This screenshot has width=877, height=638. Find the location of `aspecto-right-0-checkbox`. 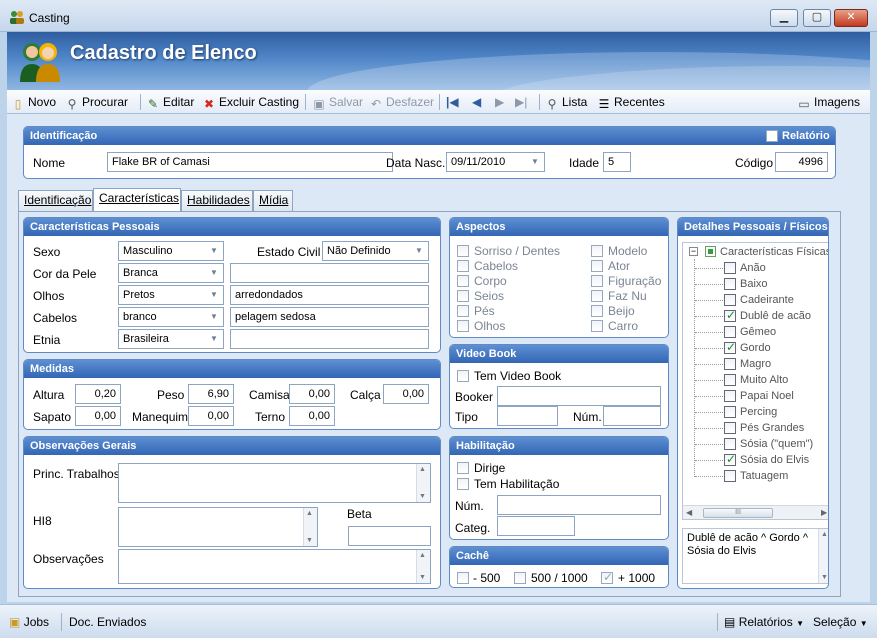

aspecto-right-0-checkbox is located at coordinates (597, 251).